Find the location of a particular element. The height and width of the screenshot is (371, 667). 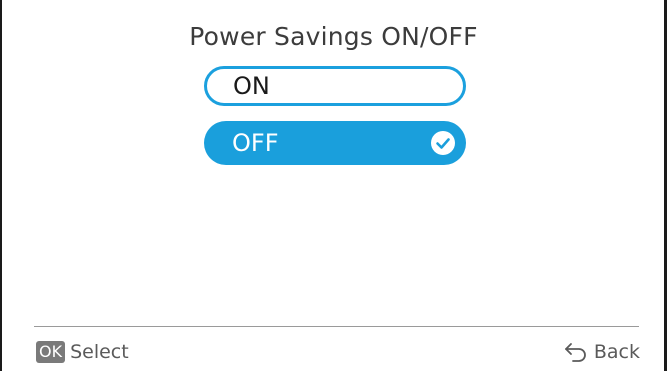

back-label: Back is located at coordinates (616, 352).